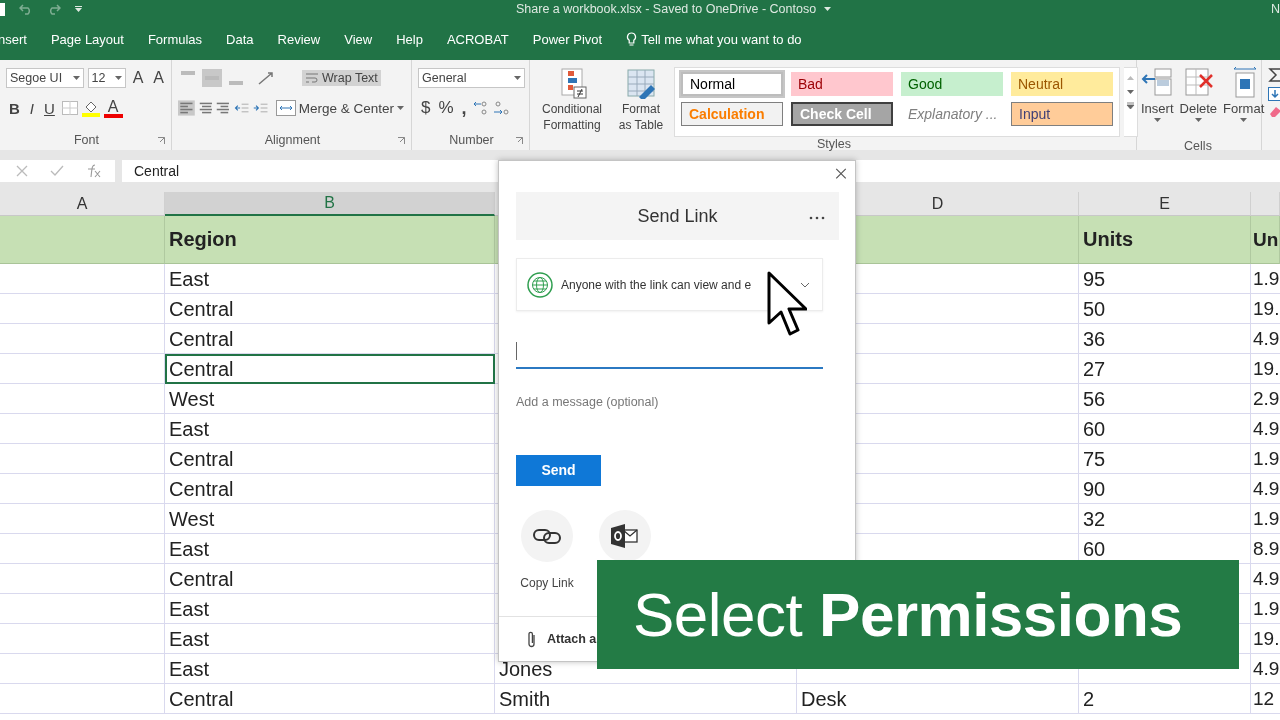 Image resolution: width=1280 pixels, height=720 pixels. Describe the element at coordinates (242, 108) in the screenshot. I see `decrease-indent-icon` at that location.